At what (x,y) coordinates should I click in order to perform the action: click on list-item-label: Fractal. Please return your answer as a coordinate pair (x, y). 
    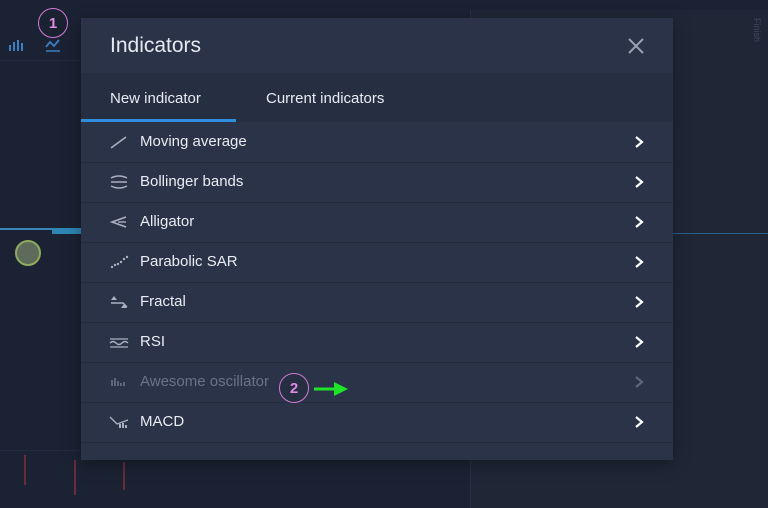
    Looking at the image, I should click on (163, 301).